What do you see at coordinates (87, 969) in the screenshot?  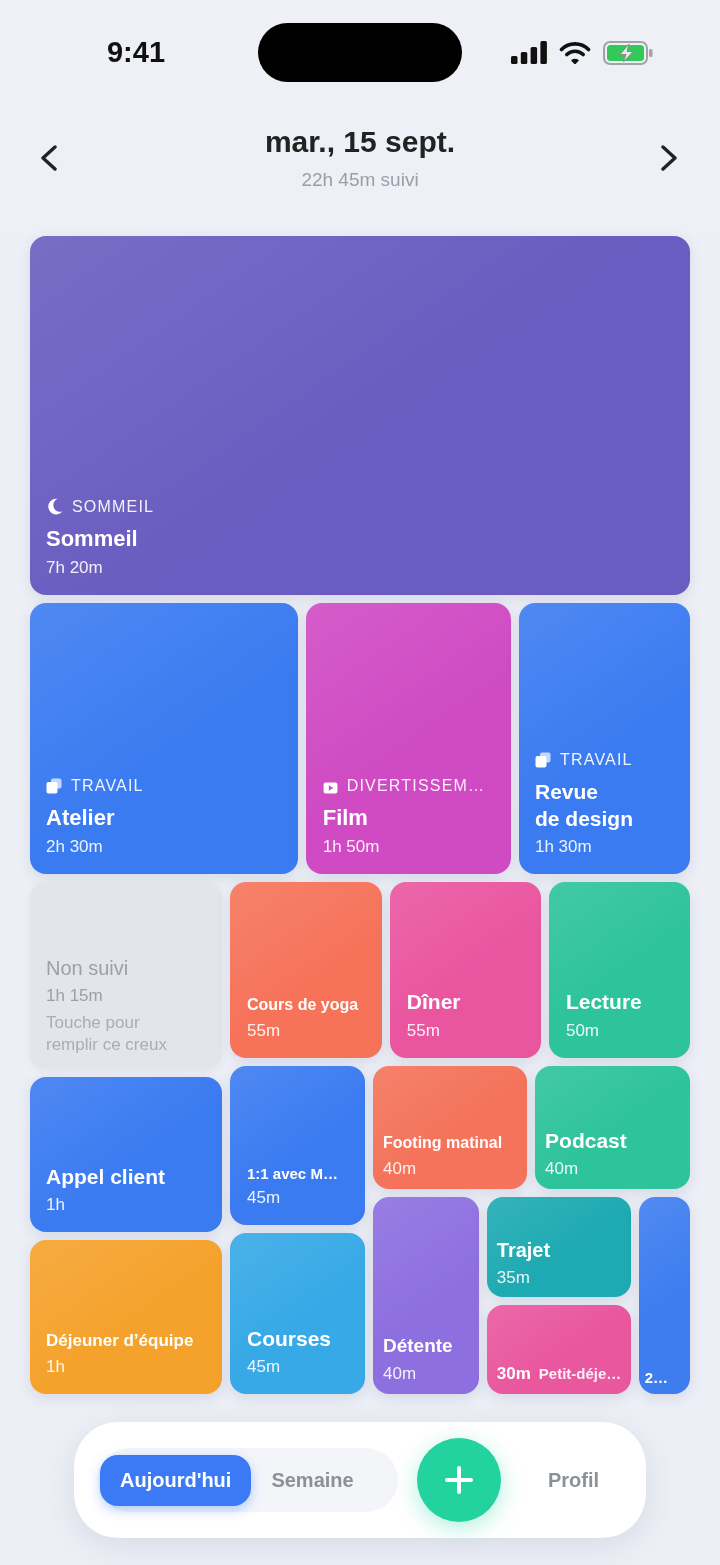 I see `untracked-title: Non suivi` at bounding box center [87, 969].